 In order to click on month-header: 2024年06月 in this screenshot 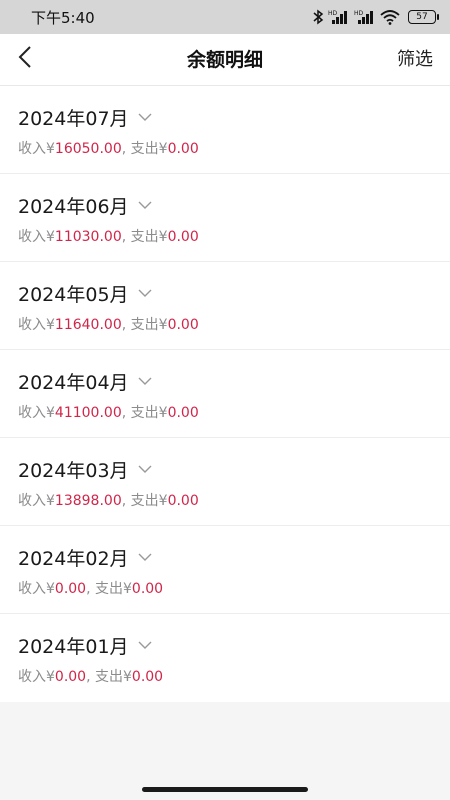, I will do `click(85, 205)`.